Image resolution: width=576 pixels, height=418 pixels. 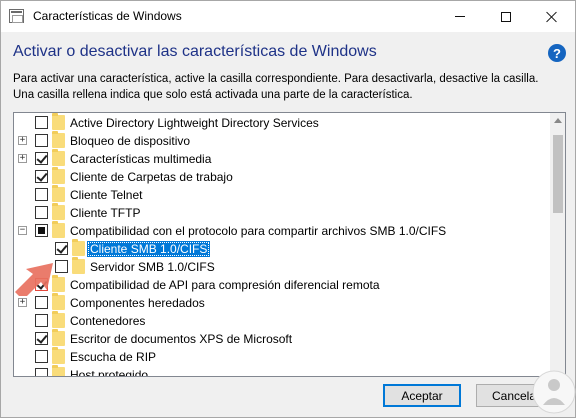 What do you see at coordinates (281, 158) in the screenshot?
I see `feature-row-media-features: + Características multimedia` at bounding box center [281, 158].